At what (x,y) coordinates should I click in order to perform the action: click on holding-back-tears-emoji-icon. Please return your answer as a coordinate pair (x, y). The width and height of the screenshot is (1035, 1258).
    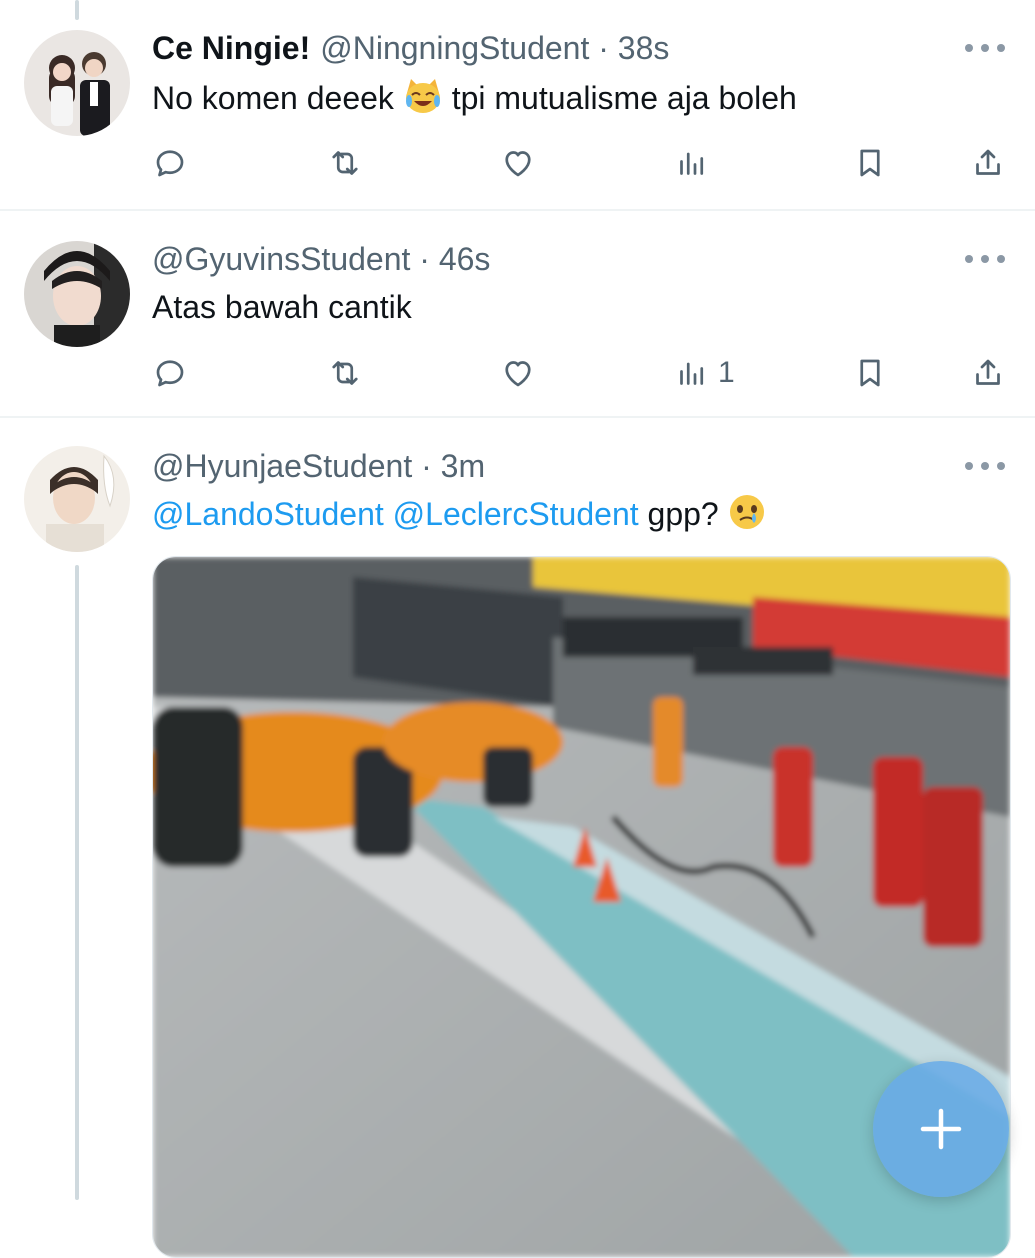
    Looking at the image, I should click on (747, 517).